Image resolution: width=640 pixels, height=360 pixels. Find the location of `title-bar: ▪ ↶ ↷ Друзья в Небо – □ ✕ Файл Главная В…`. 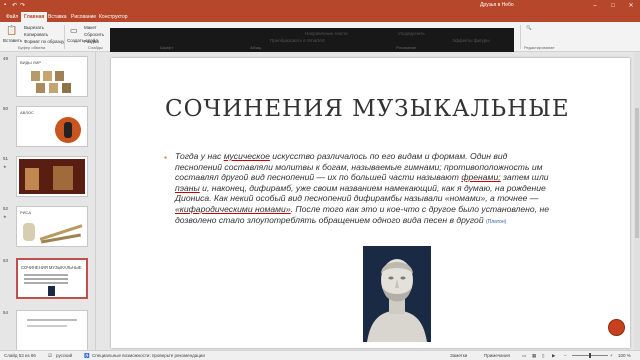

title-bar: ▪ ↶ ↷ Друзья в Небо – □ ✕ Файл Главная В… is located at coordinates (320, 11).